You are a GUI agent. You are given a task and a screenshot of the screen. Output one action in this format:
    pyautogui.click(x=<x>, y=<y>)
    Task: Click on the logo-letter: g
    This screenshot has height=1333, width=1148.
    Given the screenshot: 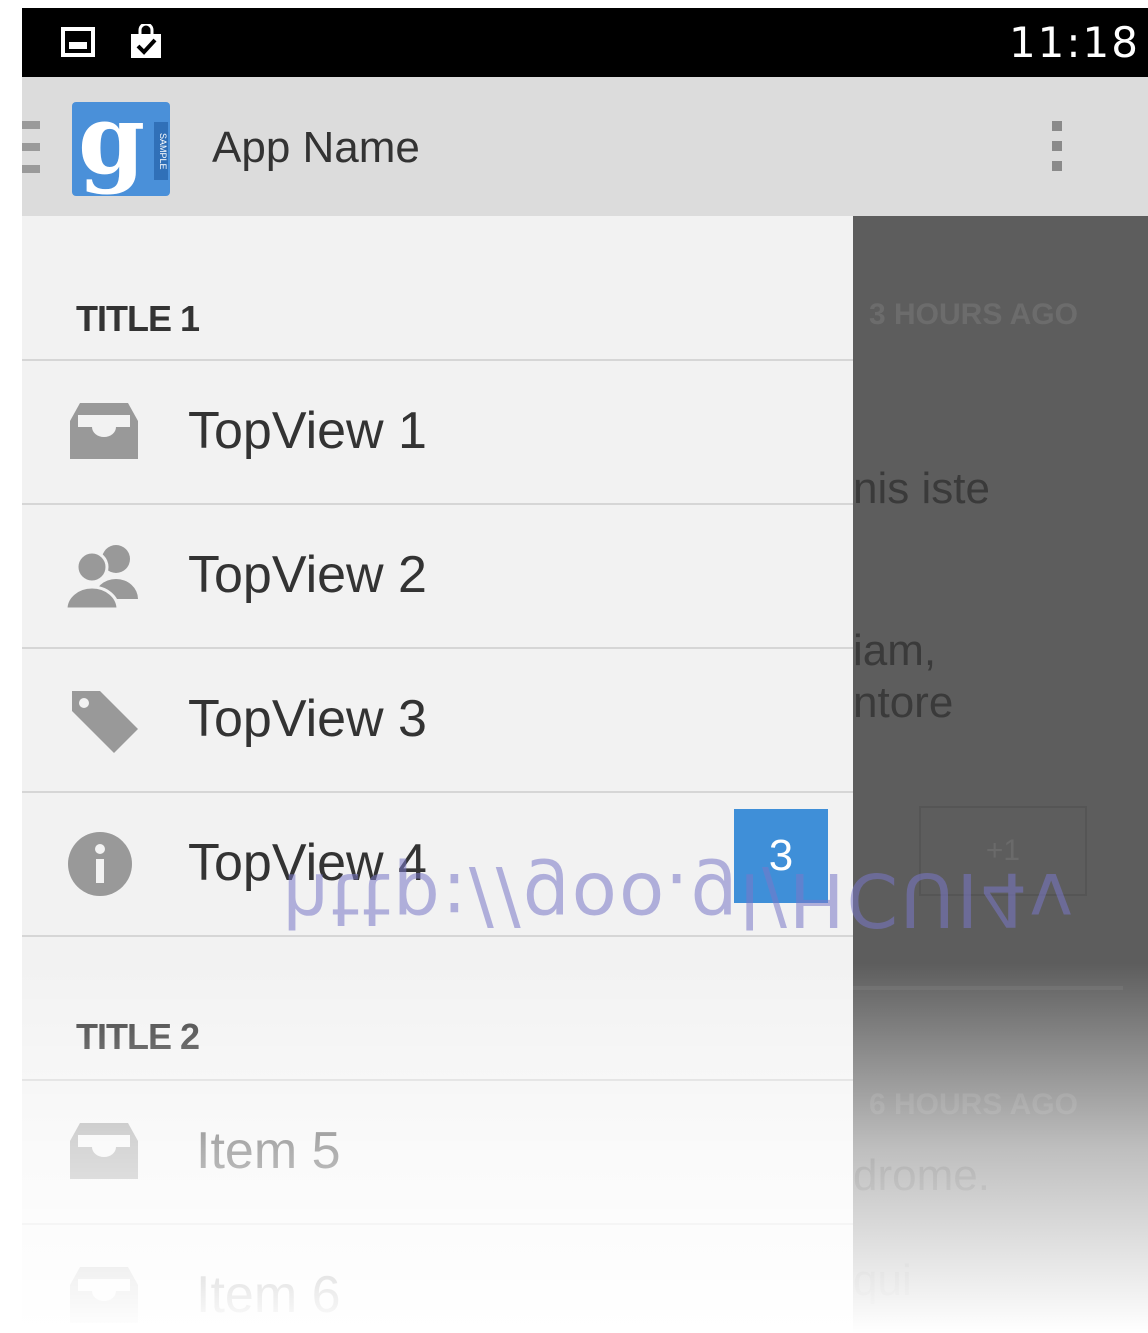 What is the action you would take?
    pyautogui.click(x=112, y=149)
    